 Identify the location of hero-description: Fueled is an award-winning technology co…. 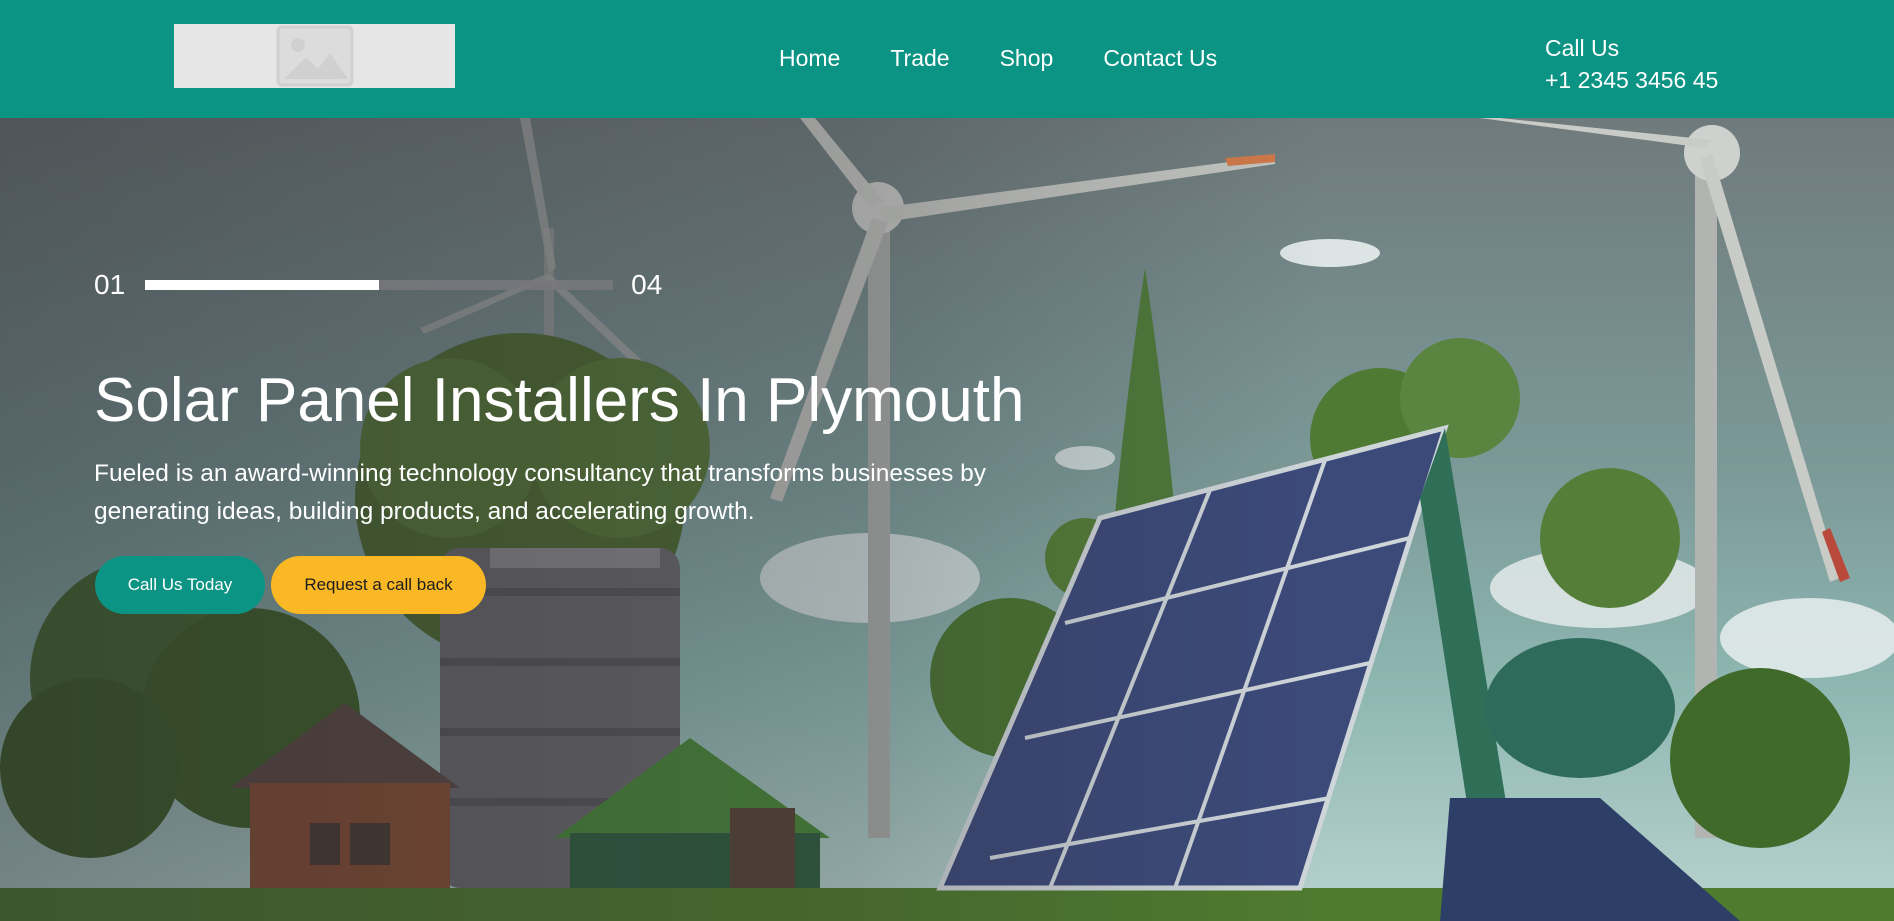
(540, 492).